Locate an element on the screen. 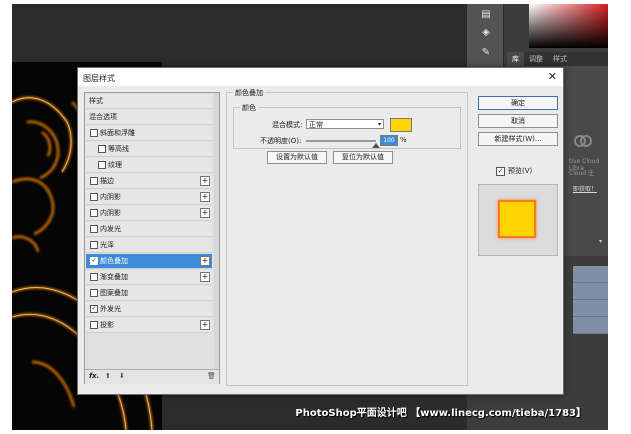 The image size is (631, 434). color-picker-field is located at coordinates (568, 26).